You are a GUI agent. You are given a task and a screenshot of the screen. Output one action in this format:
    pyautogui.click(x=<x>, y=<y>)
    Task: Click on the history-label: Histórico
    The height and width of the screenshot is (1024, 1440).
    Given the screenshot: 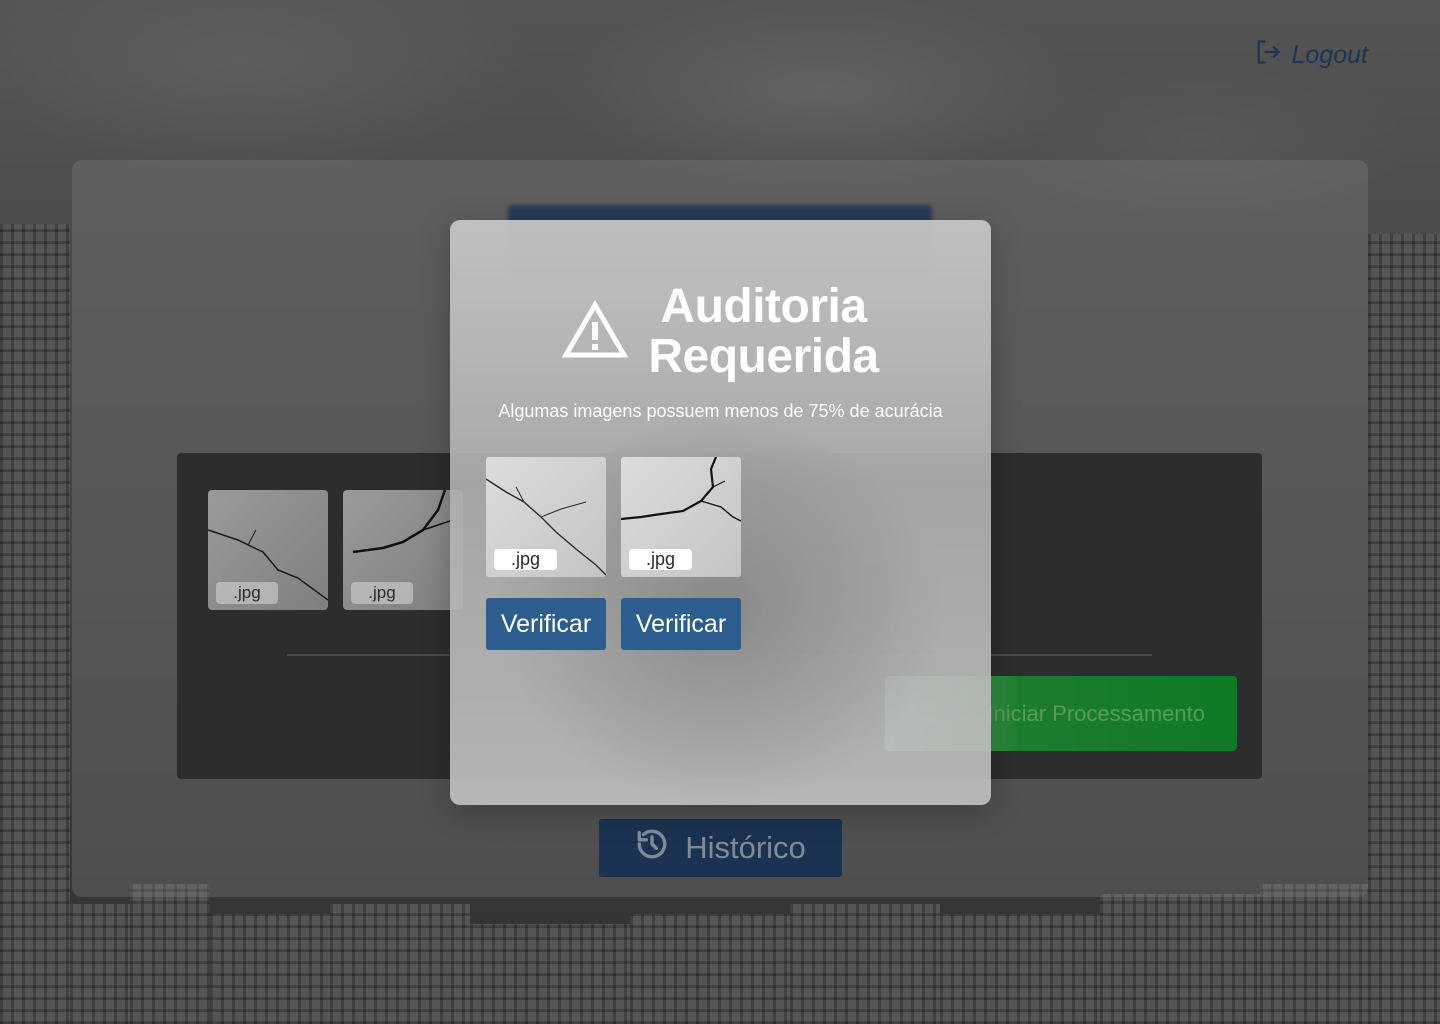 What is the action you would take?
    pyautogui.click(x=745, y=847)
    